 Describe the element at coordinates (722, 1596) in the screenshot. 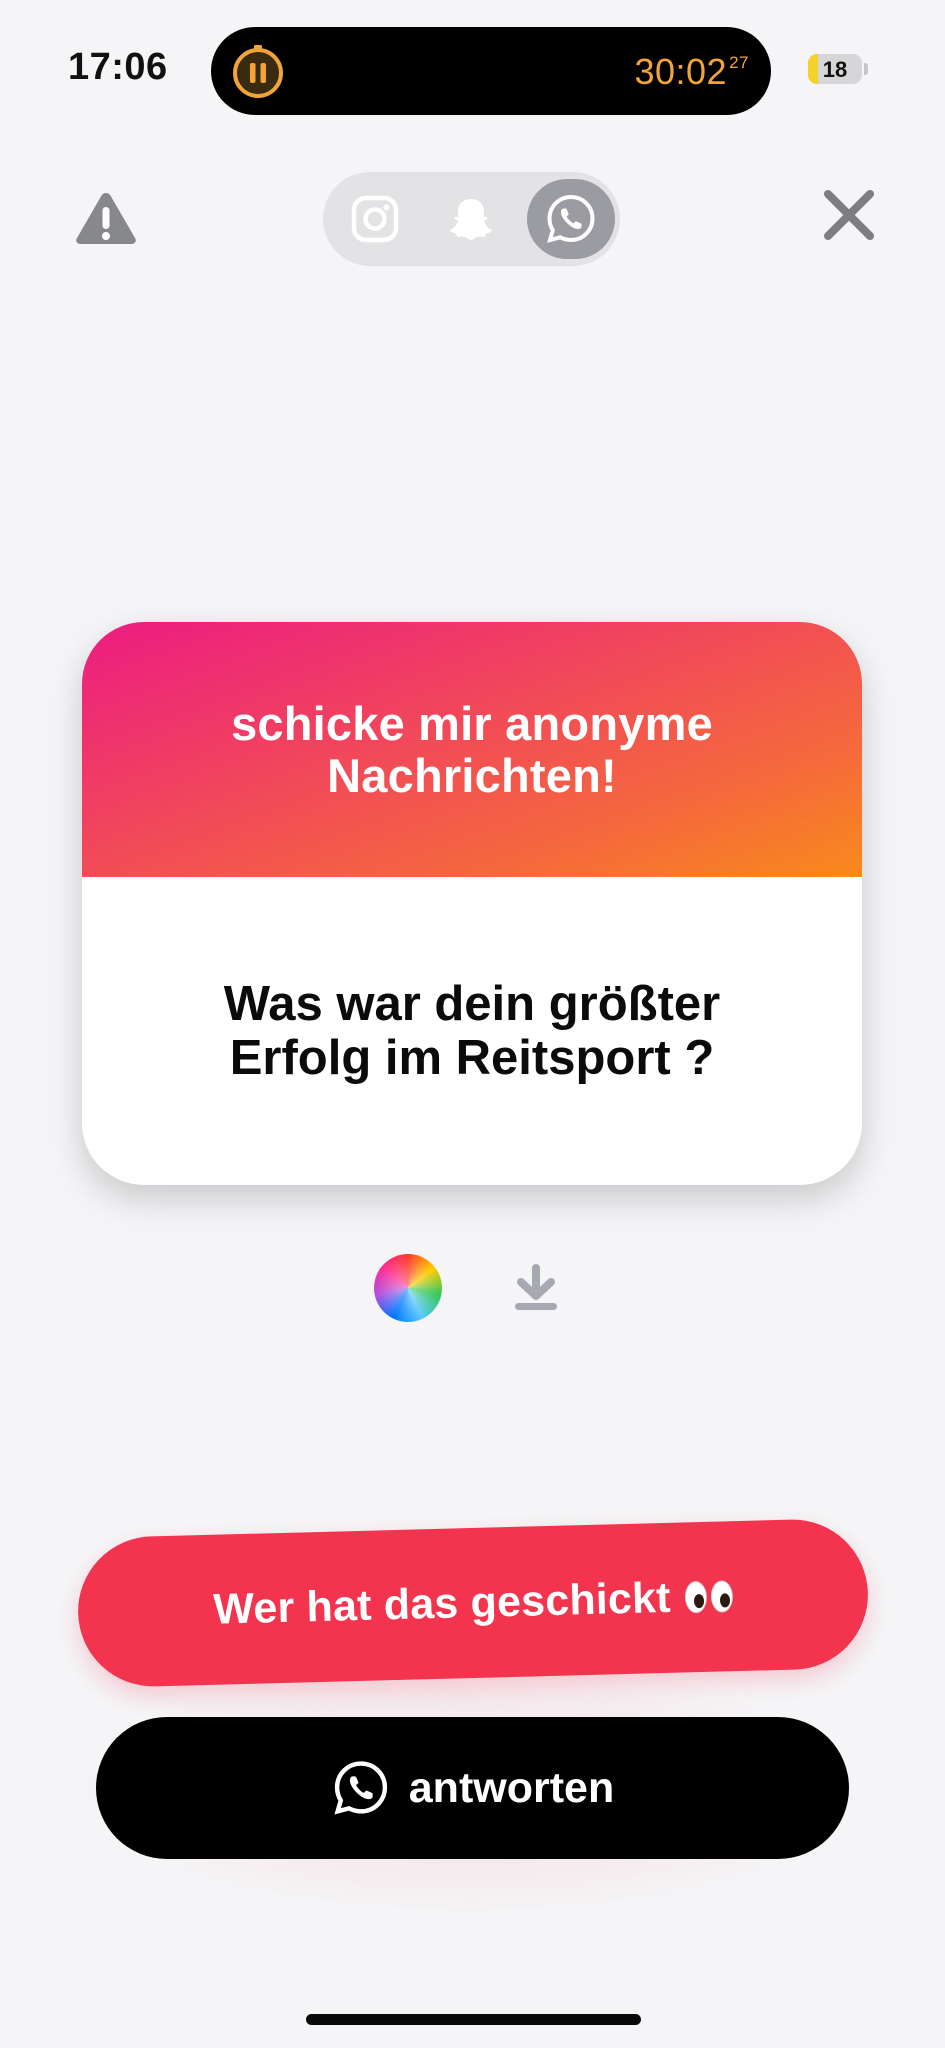

I see `eye-right` at that location.